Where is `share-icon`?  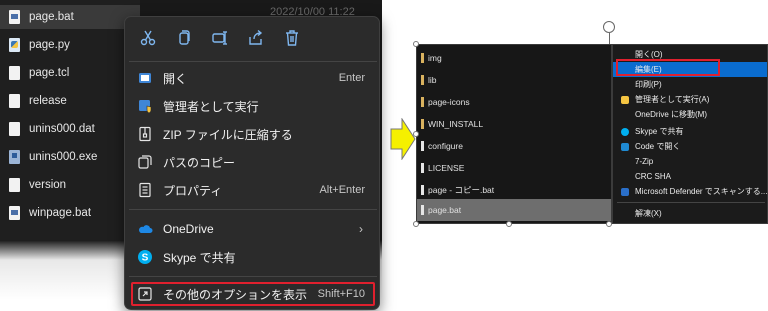 share-icon is located at coordinates (256, 38).